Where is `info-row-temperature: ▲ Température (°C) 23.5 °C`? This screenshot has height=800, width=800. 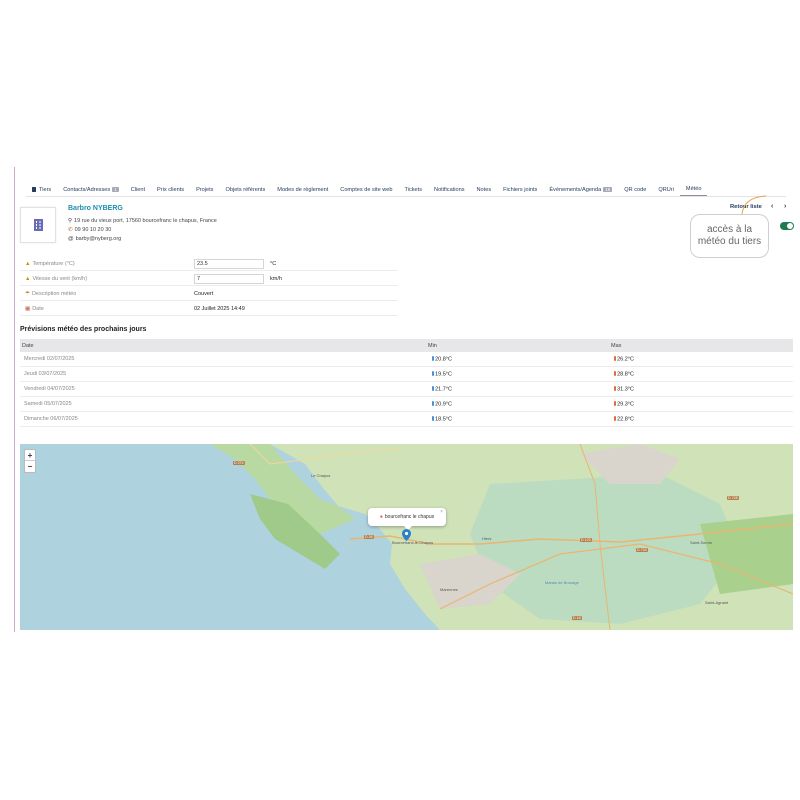
info-row-temperature: ▲ Température (°C) 23.5 °C is located at coordinates (209, 264).